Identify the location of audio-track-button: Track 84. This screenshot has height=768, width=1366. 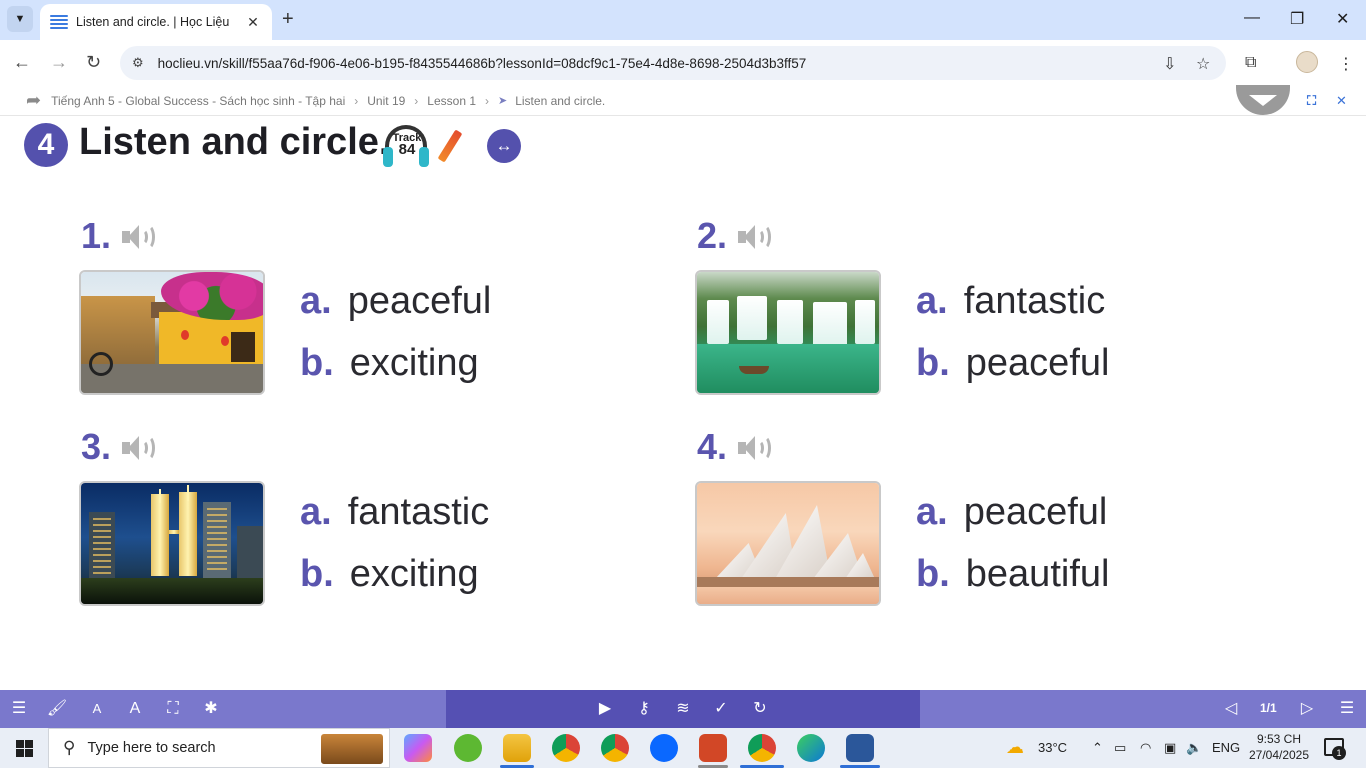
(406, 147).